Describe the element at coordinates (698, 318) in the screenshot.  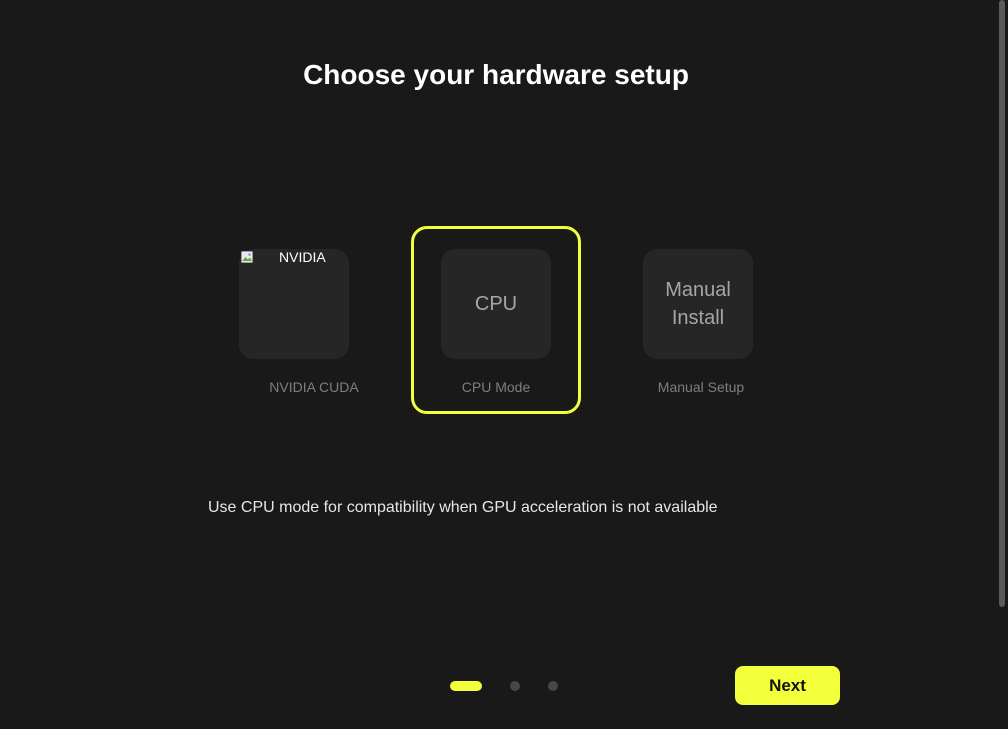
I see `manual-tile-line2: Install` at that location.